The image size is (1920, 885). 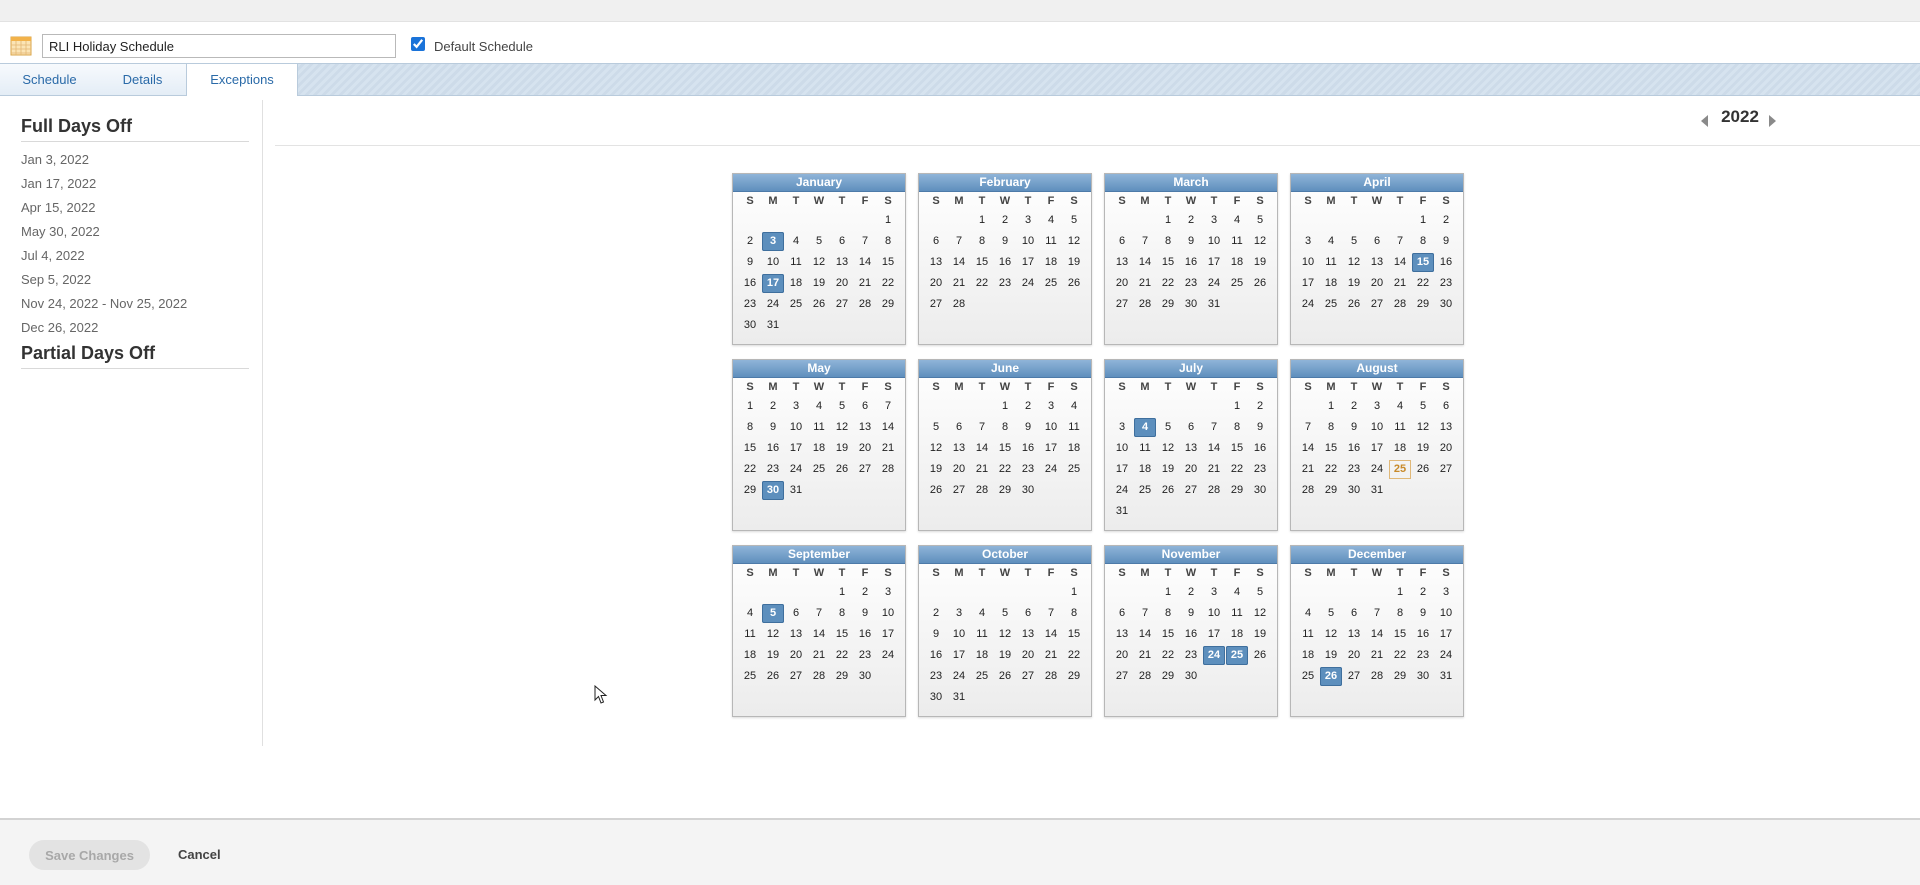 I want to click on calendar-day: 8, so click(x=1237, y=427).